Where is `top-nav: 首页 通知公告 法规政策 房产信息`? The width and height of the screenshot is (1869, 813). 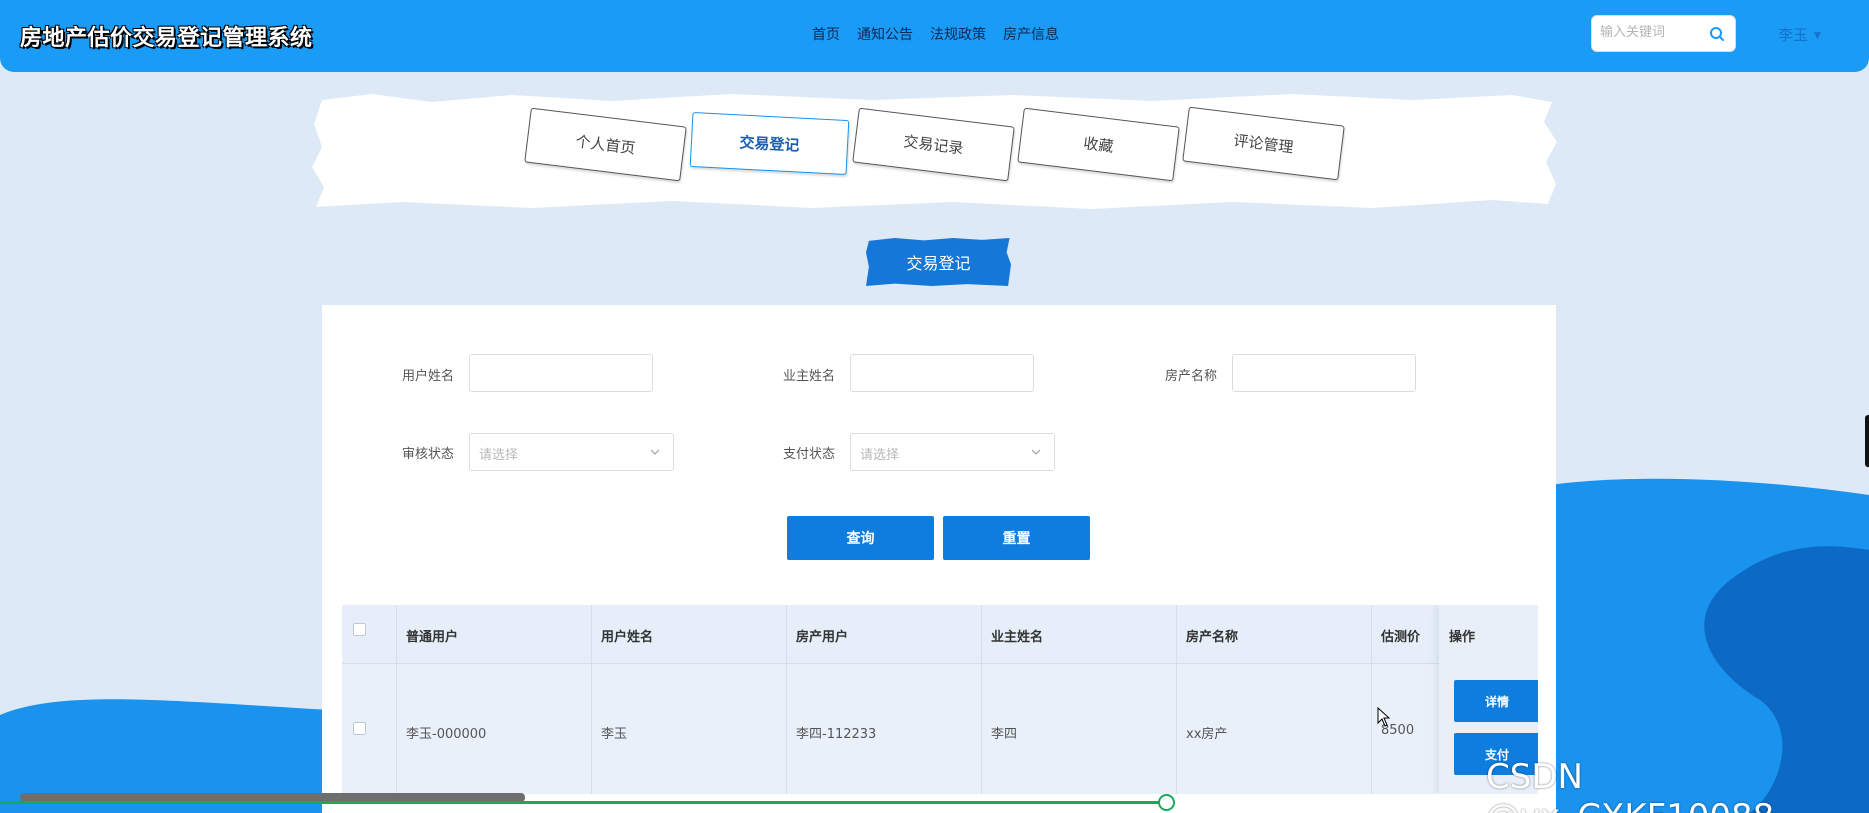
top-nav: 首页 通知公告 法规政策 房产信息 is located at coordinates (935, 34).